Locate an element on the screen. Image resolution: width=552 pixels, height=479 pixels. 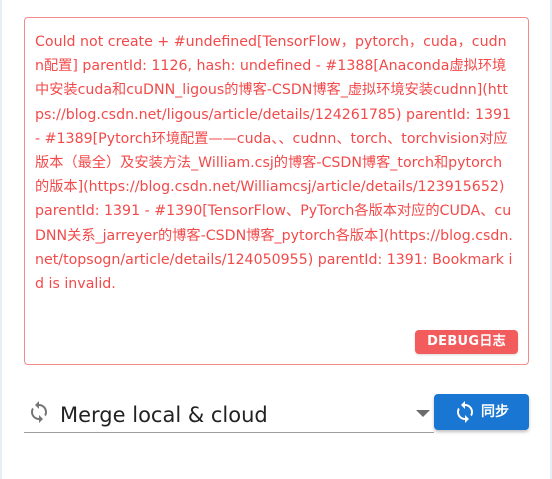
sync-controls: Merge local & cloud 同步 is located at coordinates (276, 413).